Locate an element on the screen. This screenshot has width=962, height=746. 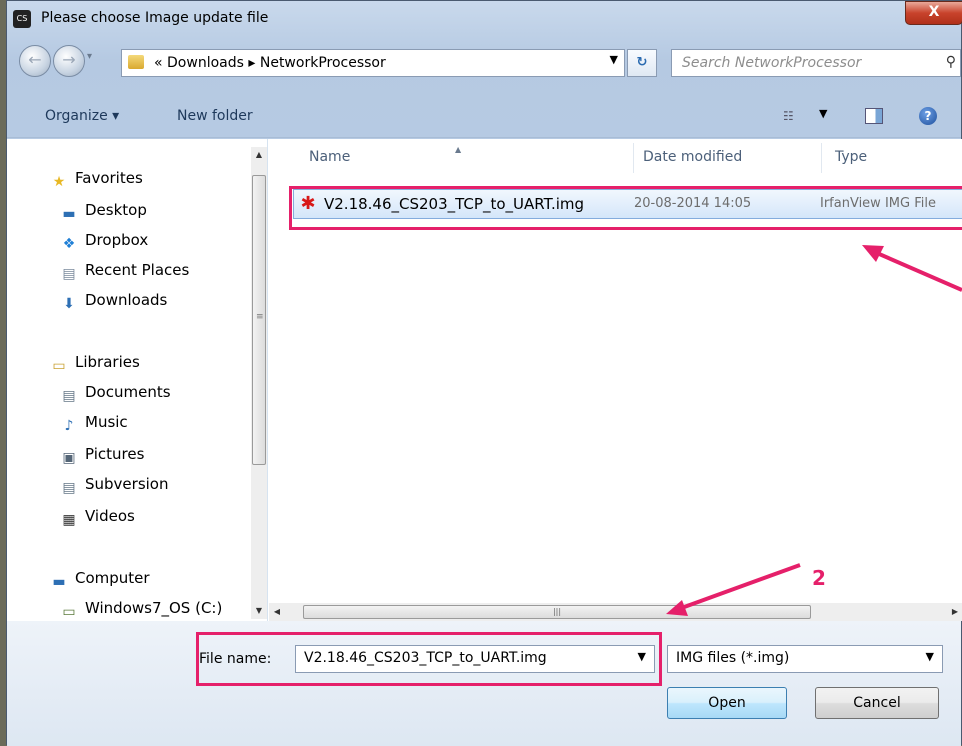
recent-pages-dropdown-icon: ▾ is located at coordinates (89, 56).